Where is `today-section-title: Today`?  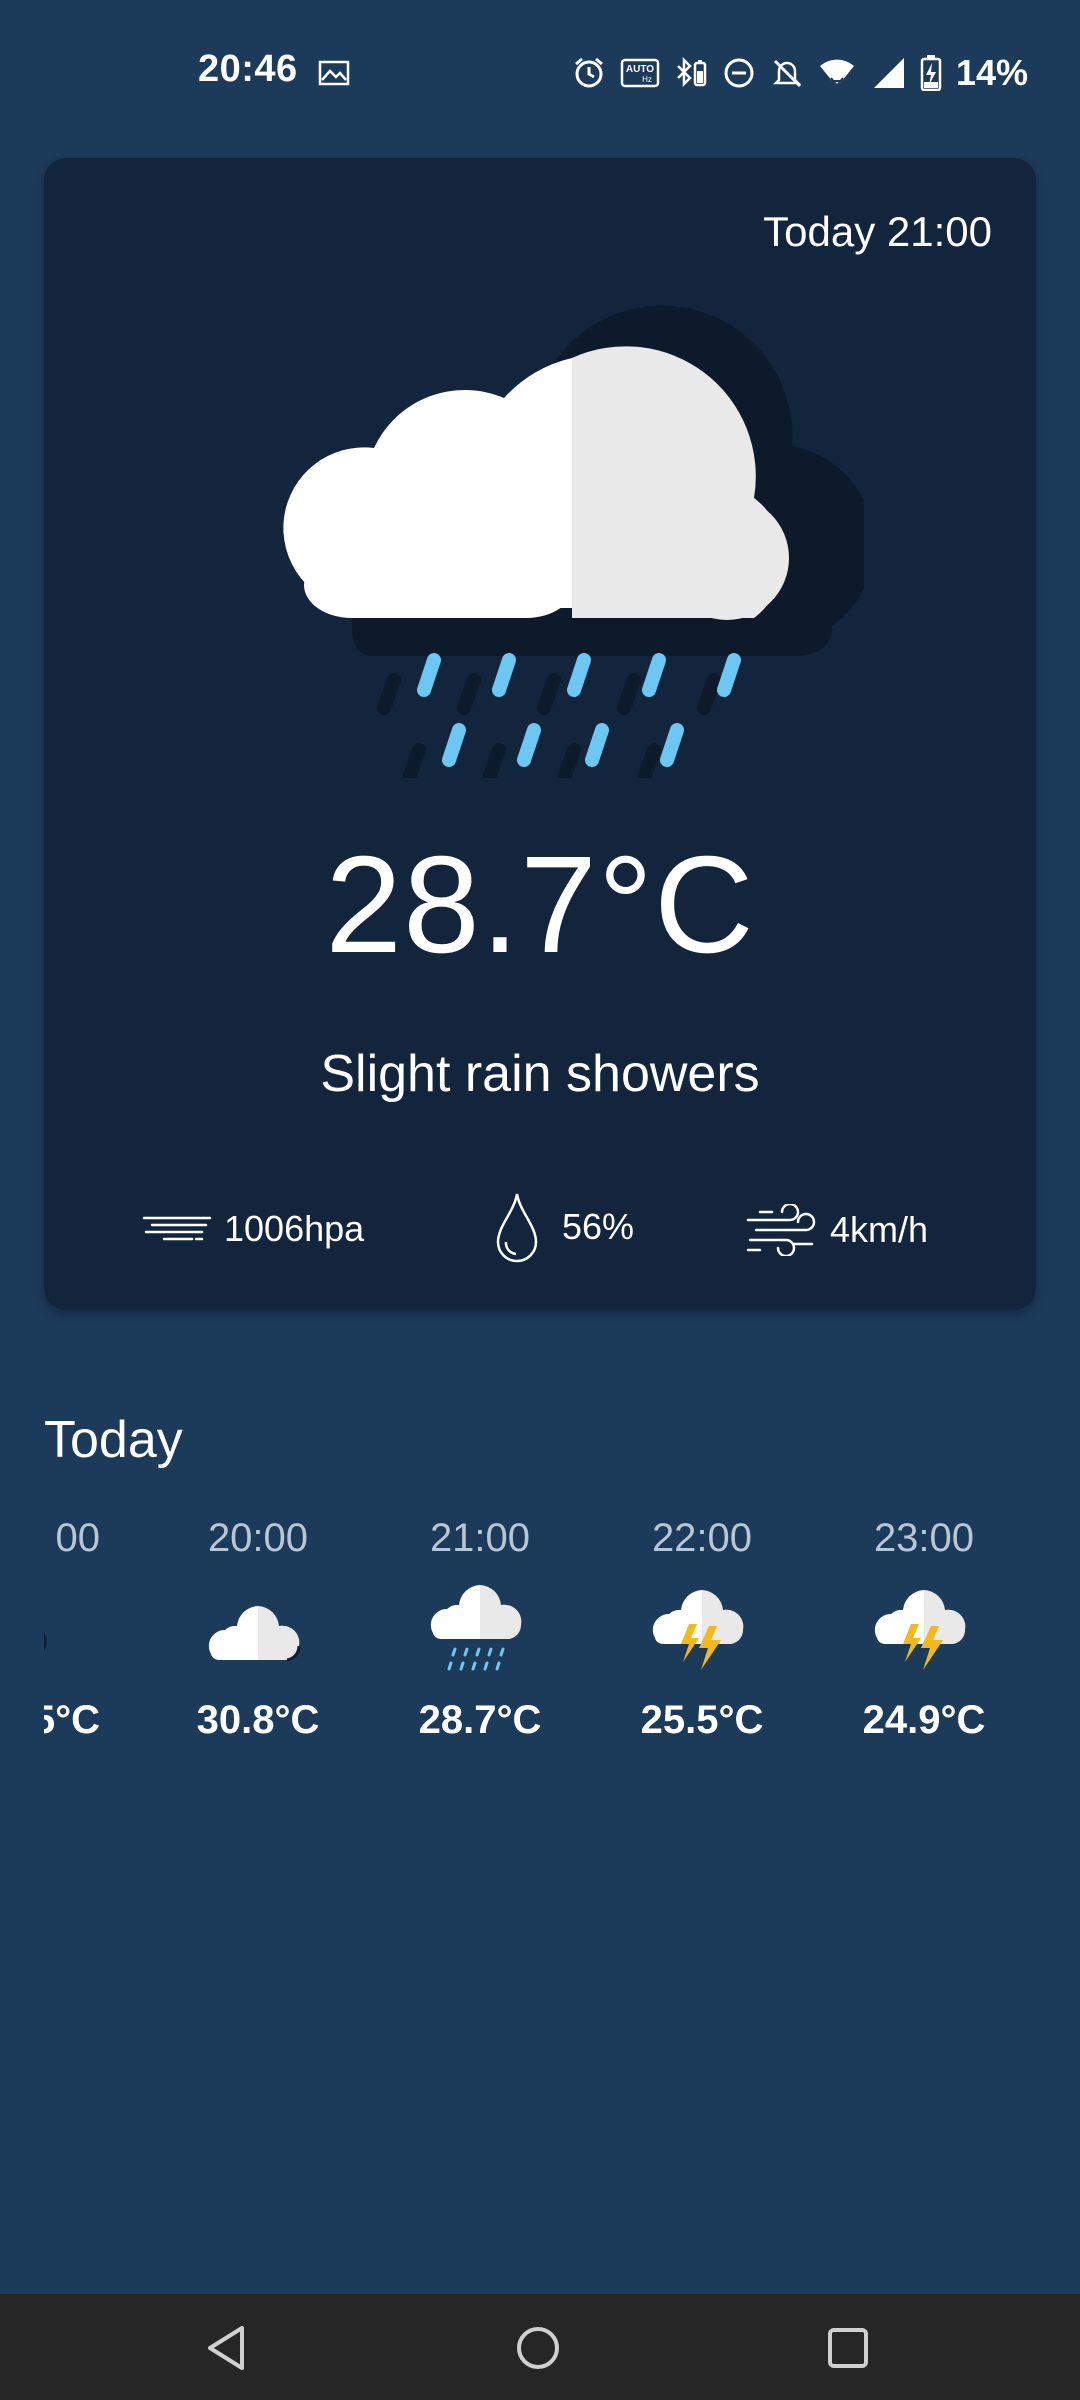 today-section-title: Today is located at coordinates (113, 1440).